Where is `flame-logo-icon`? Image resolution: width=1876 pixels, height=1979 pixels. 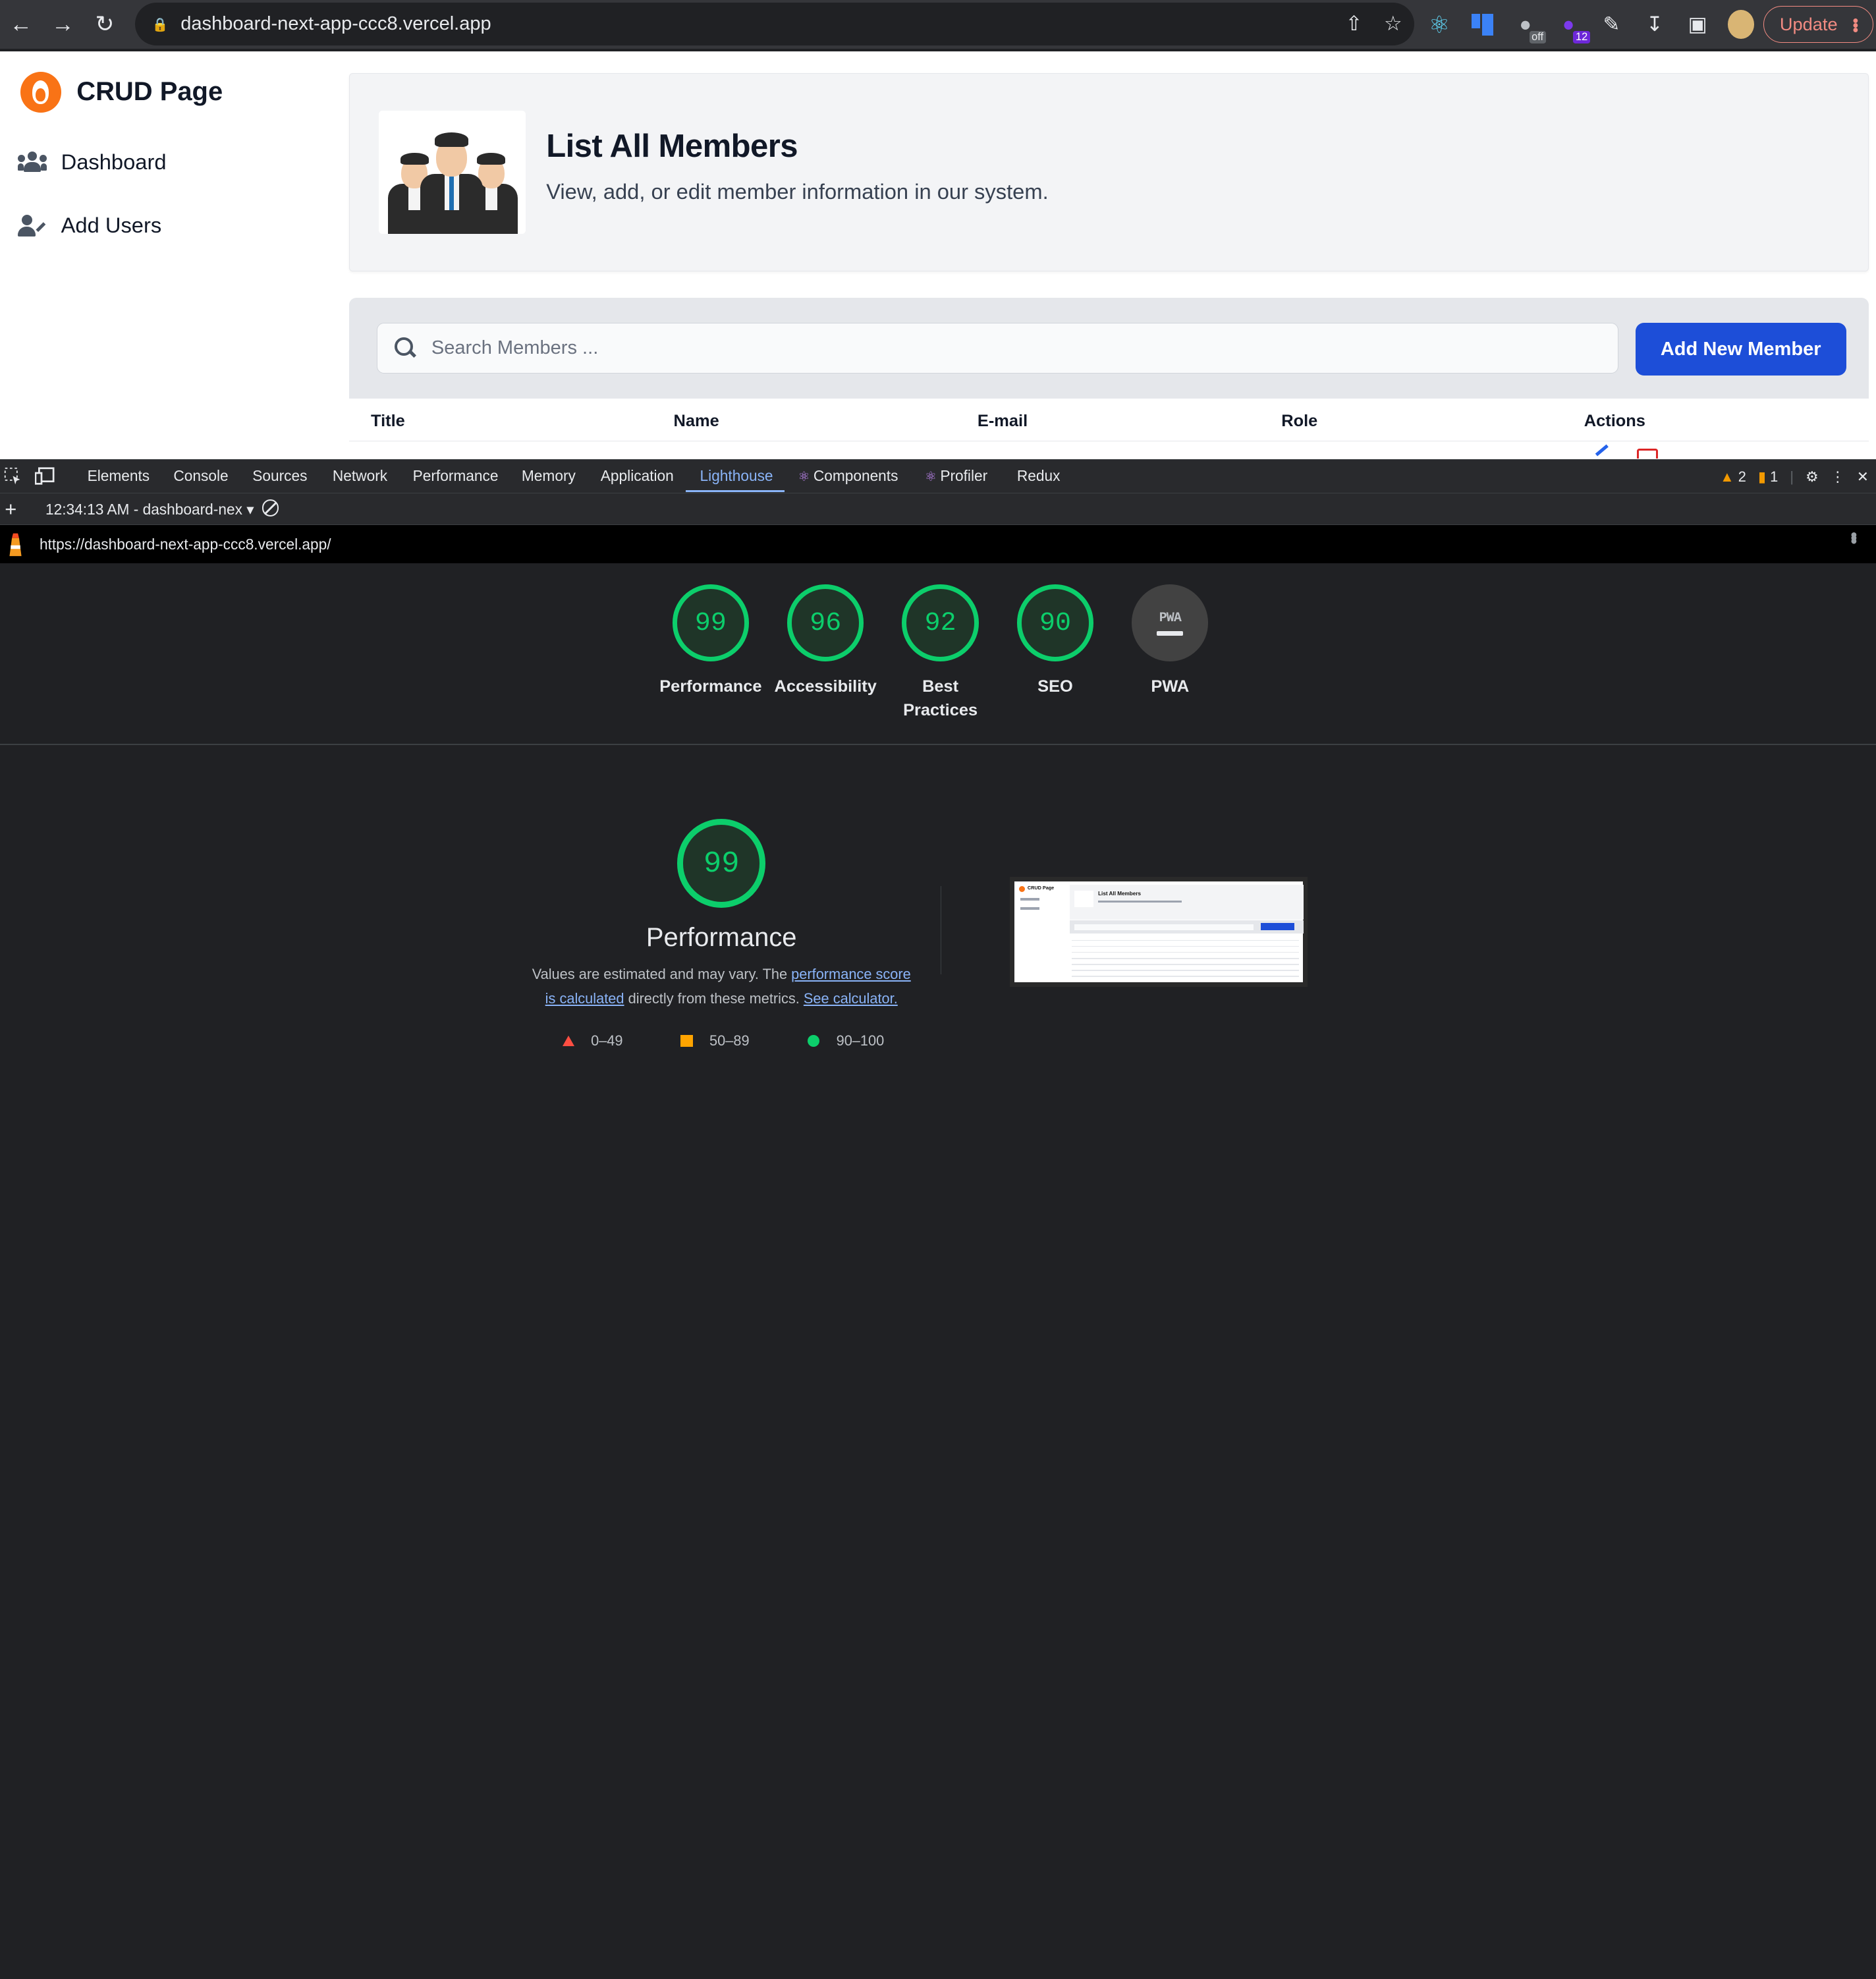
flame-logo-icon is located at coordinates (40, 92).